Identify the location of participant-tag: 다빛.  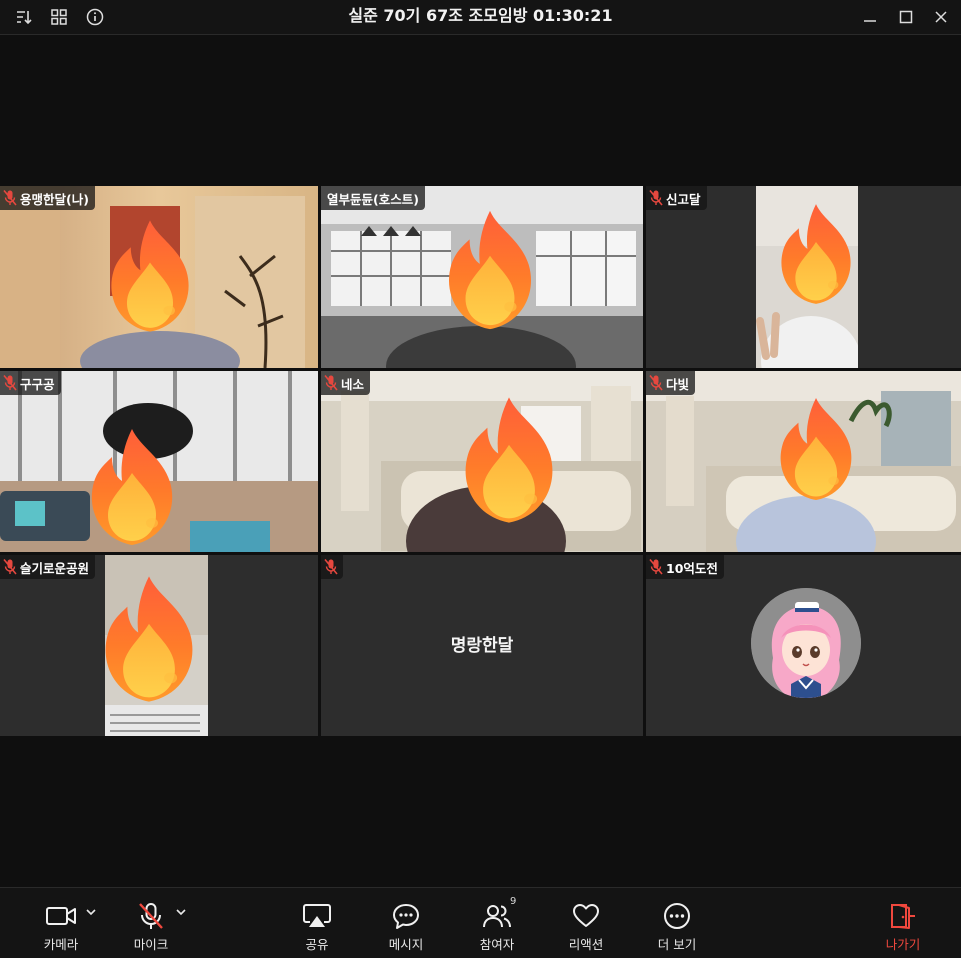
(671, 383).